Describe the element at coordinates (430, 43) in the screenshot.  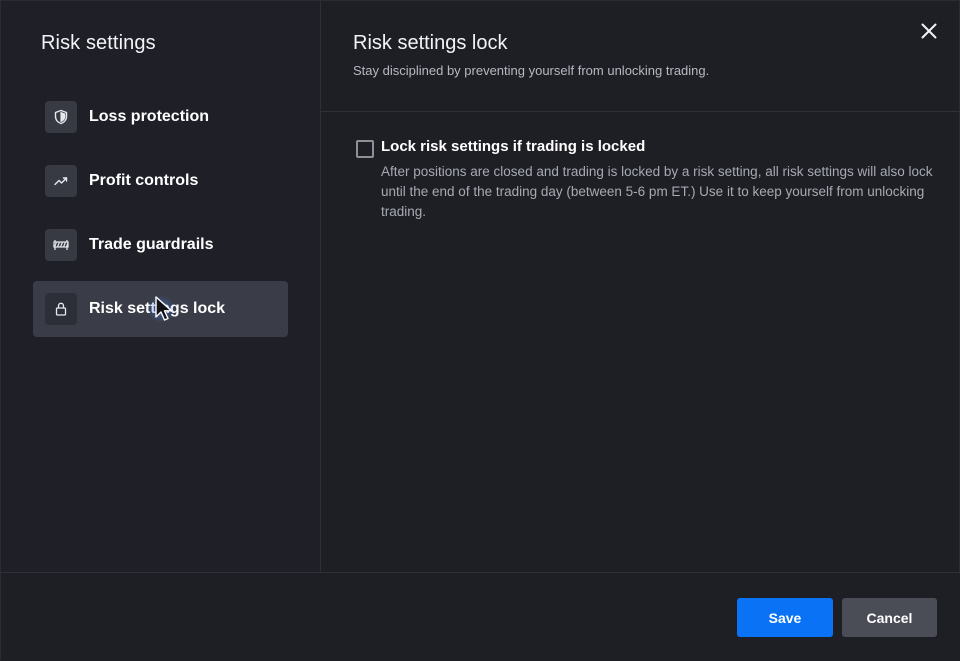
I see `page-title: Risk settings lock` at that location.